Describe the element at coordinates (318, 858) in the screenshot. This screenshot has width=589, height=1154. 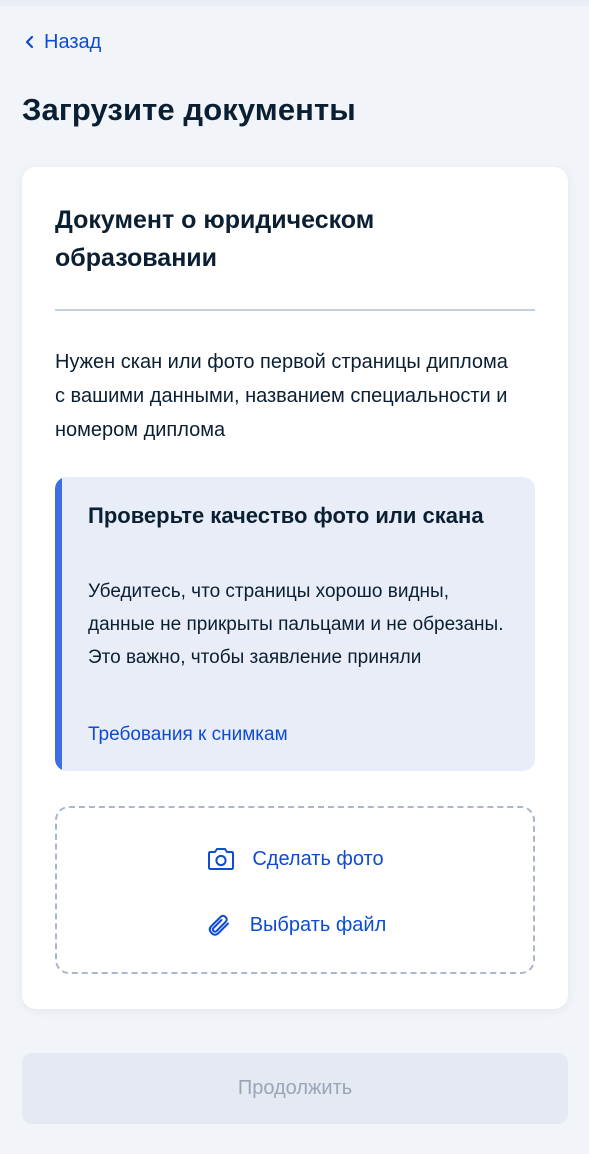
I see `take-photo-label: Сделать фото` at that location.